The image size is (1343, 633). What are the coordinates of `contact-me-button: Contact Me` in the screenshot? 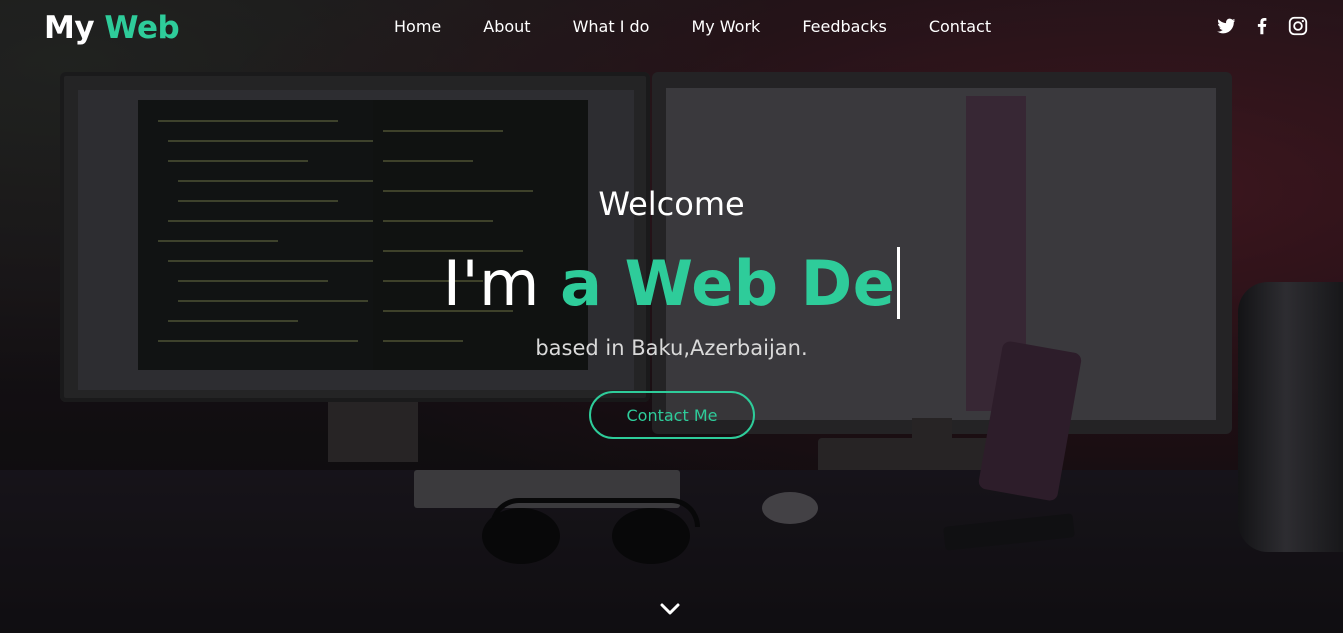 It's located at (672, 415).